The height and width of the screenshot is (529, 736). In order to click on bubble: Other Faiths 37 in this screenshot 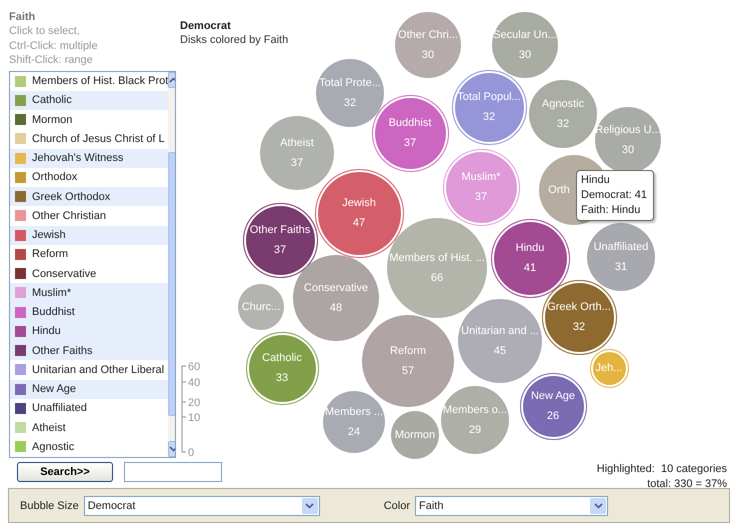, I will do `click(280, 240)`.